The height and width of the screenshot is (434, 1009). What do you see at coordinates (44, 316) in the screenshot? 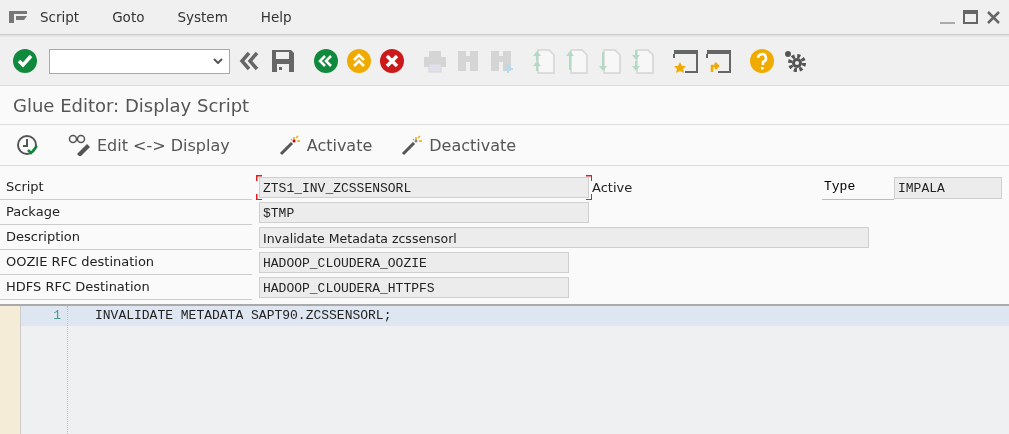
I see `line-number: 1` at bounding box center [44, 316].